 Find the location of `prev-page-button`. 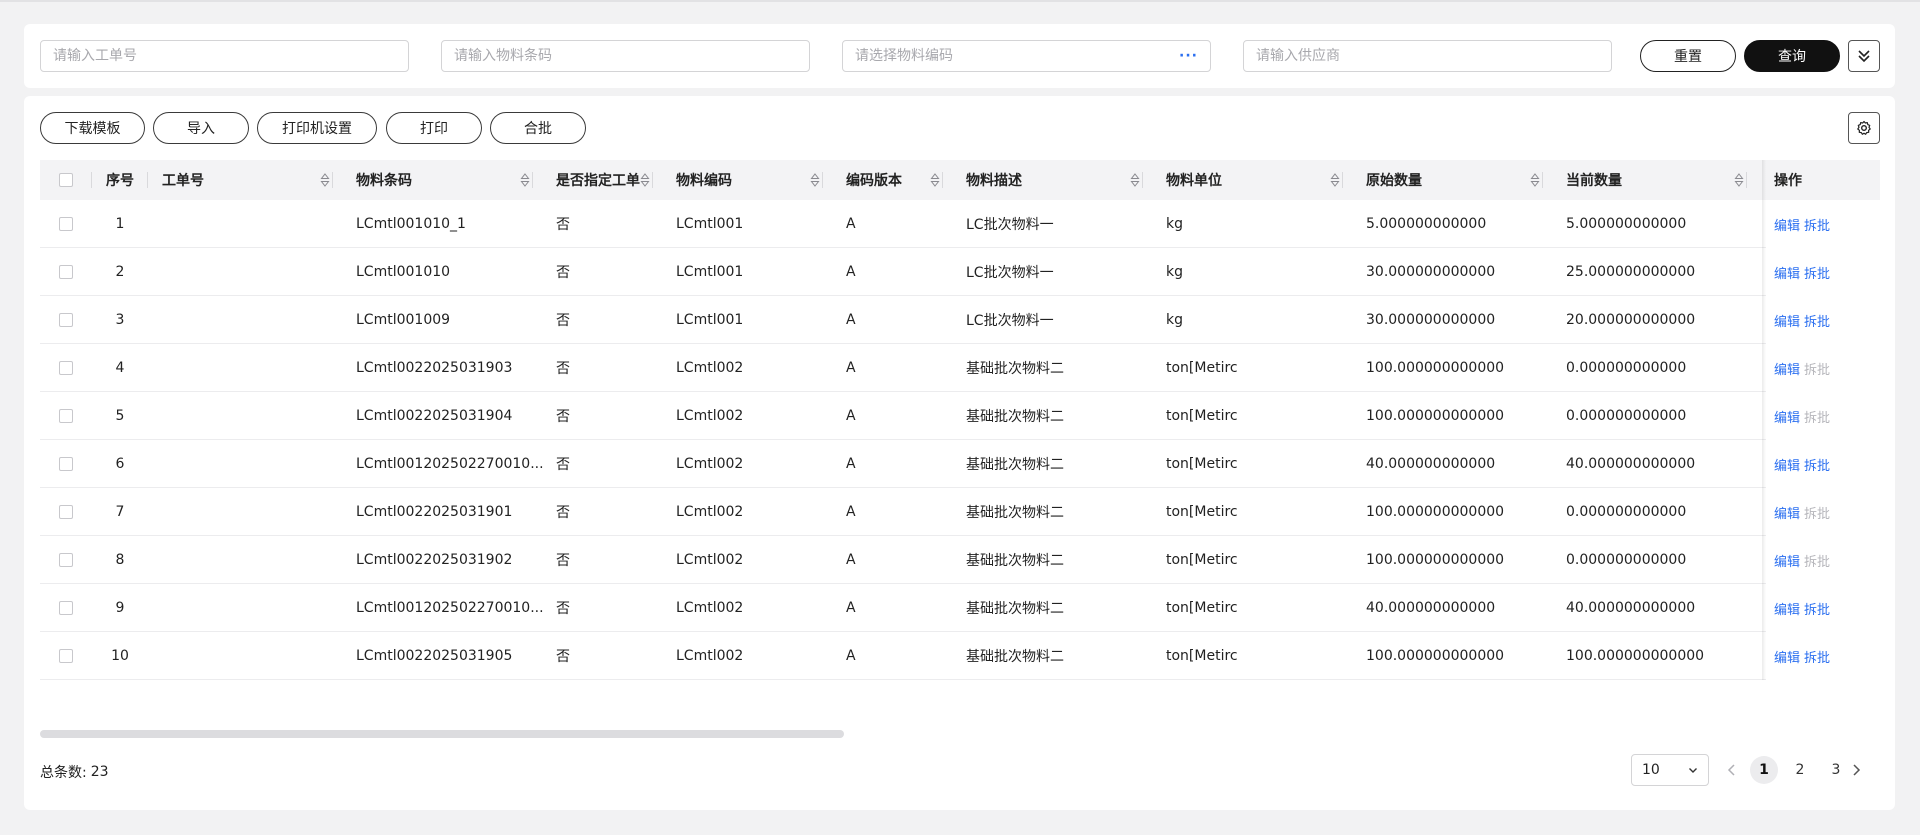

prev-page-button is located at coordinates (1732, 770).